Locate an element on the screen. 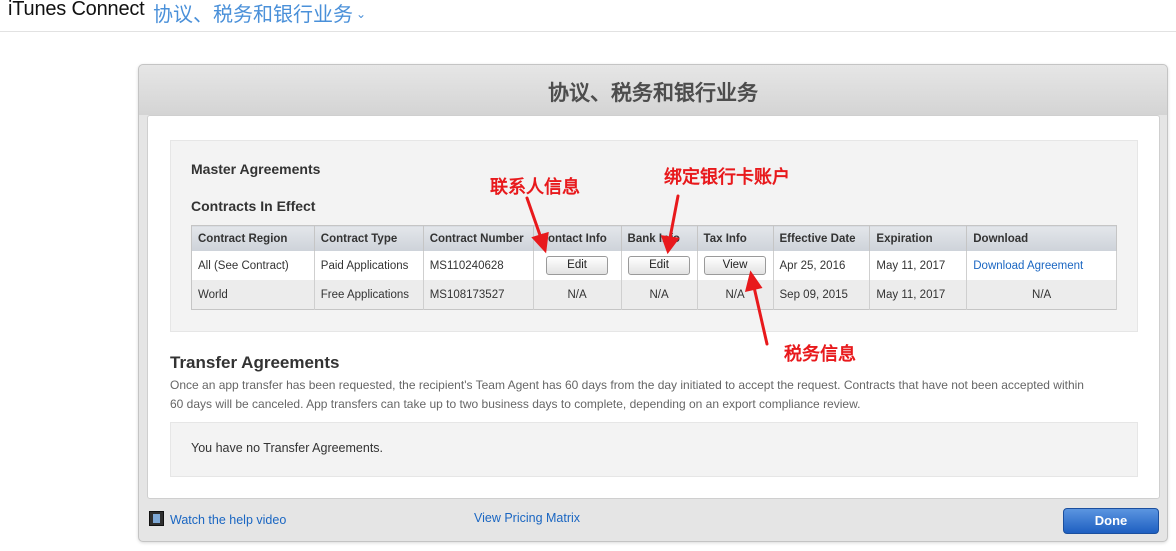 The image size is (1176, 551). column-header: Contract Type is located at coordinates (369, 238).